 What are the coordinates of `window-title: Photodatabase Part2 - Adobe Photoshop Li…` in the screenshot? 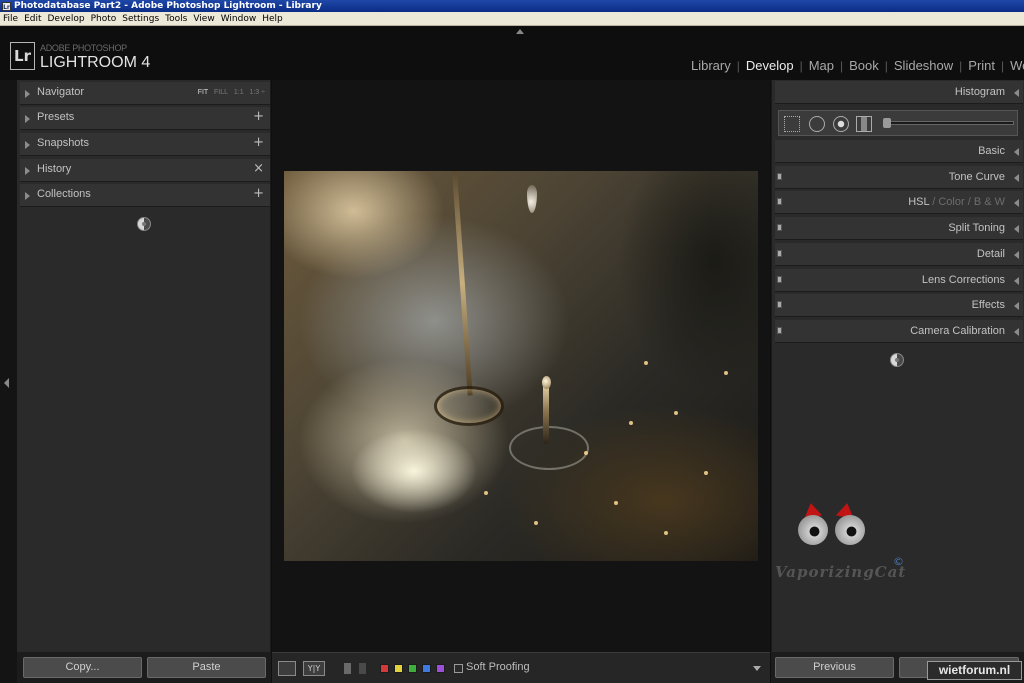 It's located at (168, 6).